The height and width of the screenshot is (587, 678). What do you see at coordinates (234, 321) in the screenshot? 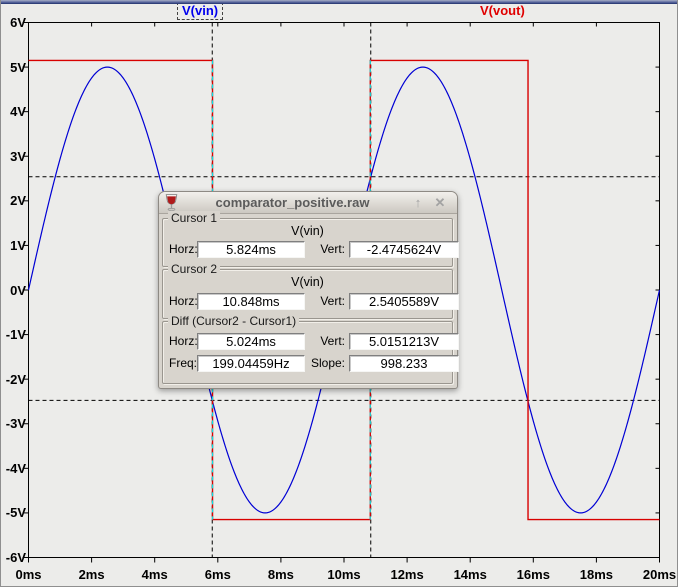
I see `diff-group-title: Diff (Cursor2 - Cursor1)` at bounding box center [234, 321].